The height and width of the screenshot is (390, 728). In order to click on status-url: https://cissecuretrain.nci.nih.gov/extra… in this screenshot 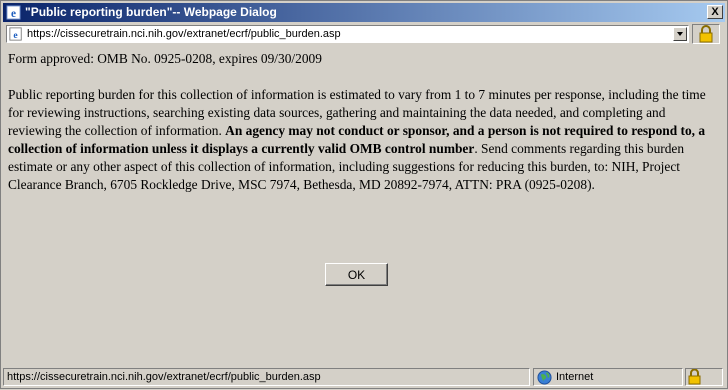, I will do `click(266, 377)`.